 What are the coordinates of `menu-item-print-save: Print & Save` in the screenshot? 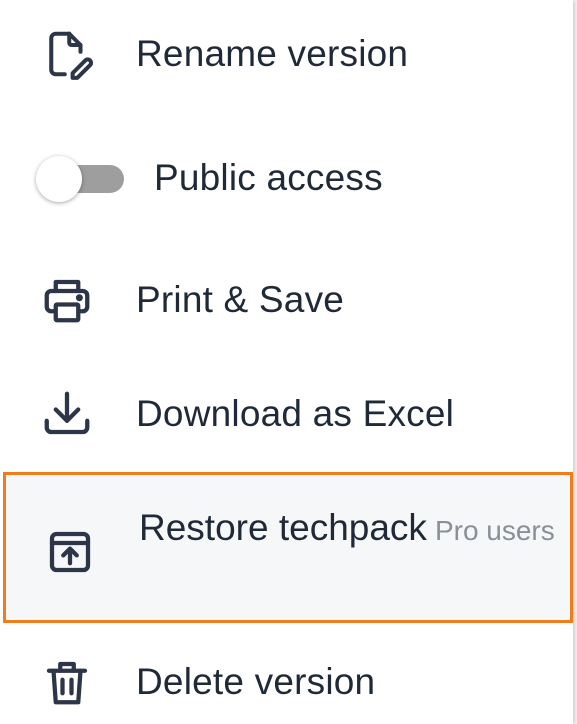 It's located at (286, 300).